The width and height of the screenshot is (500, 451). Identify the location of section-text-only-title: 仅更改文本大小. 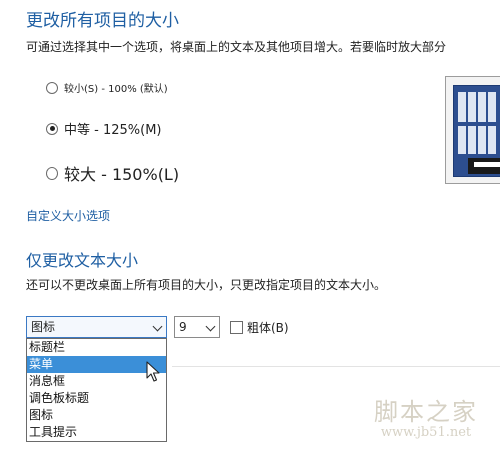
(82, 260).